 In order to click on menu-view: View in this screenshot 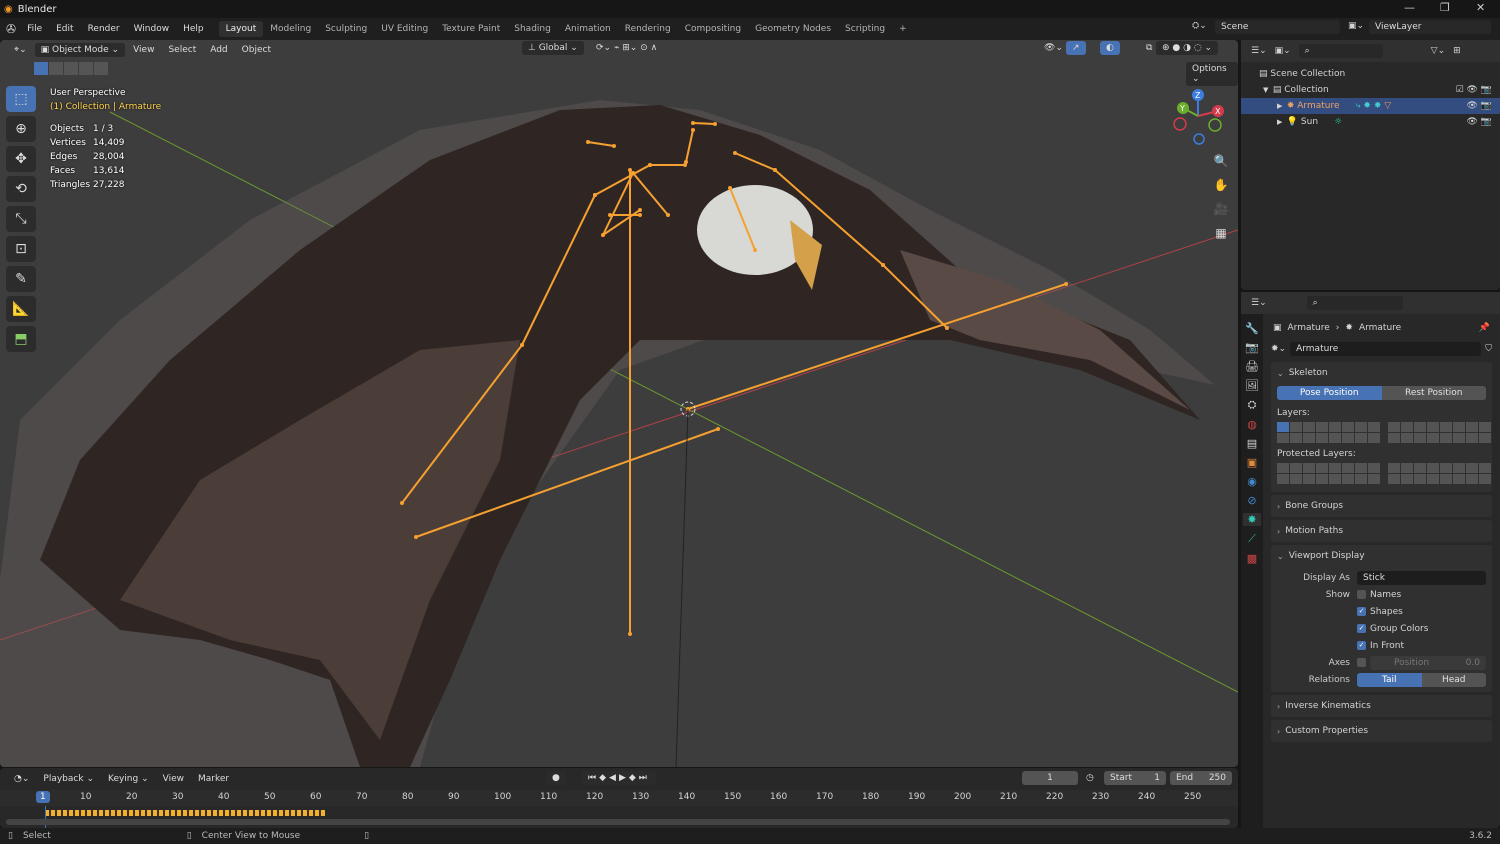, I will do `click(143, 50)`.